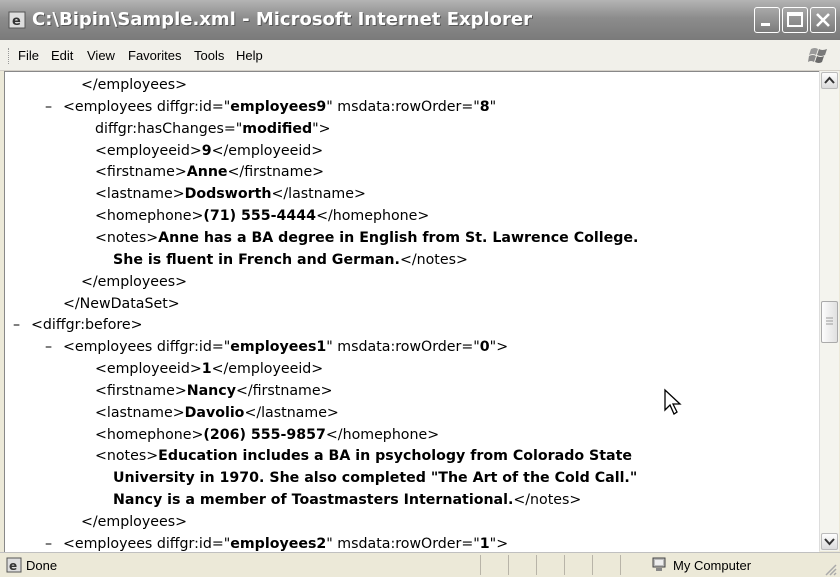  I want to click on ie-logo-icon: e, so click(17, 20).